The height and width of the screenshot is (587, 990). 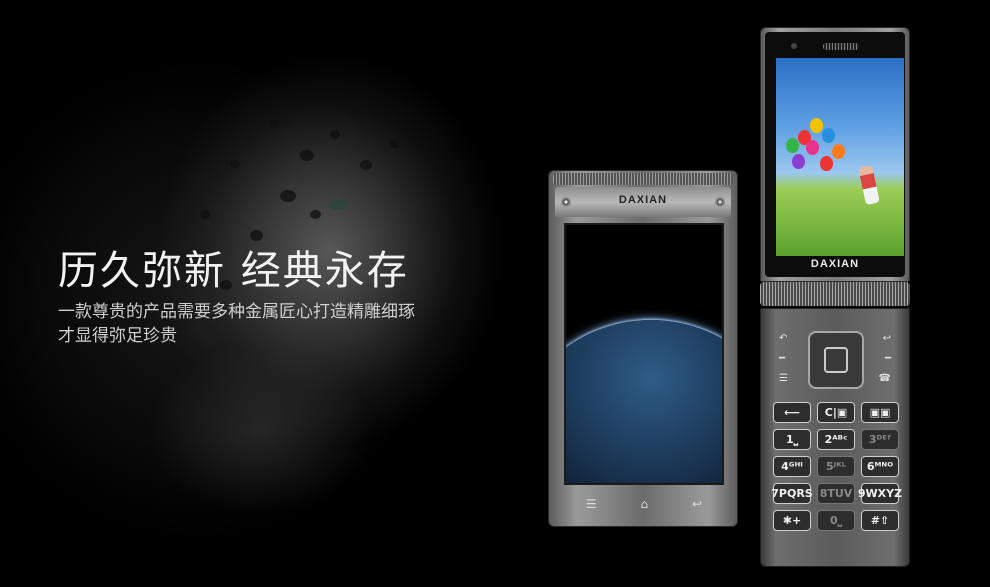 I want to click on earth-wallpaper, so click(x=644, y=401).